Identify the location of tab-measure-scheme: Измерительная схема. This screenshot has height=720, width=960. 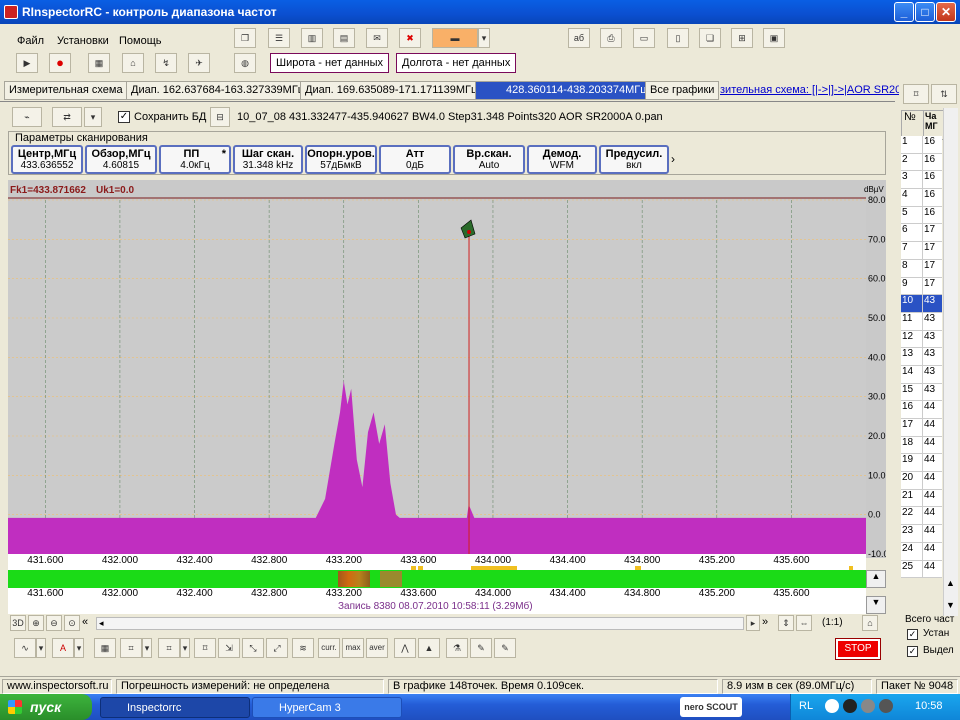
(66, 90).